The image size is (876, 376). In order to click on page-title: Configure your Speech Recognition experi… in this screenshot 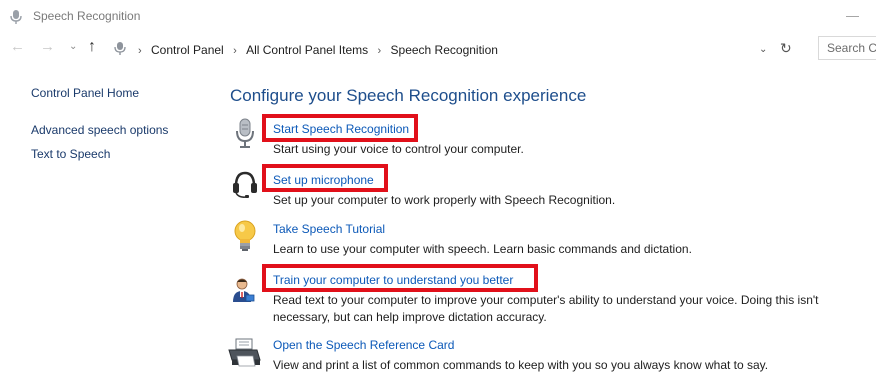, I will do `click(408, 95)`.